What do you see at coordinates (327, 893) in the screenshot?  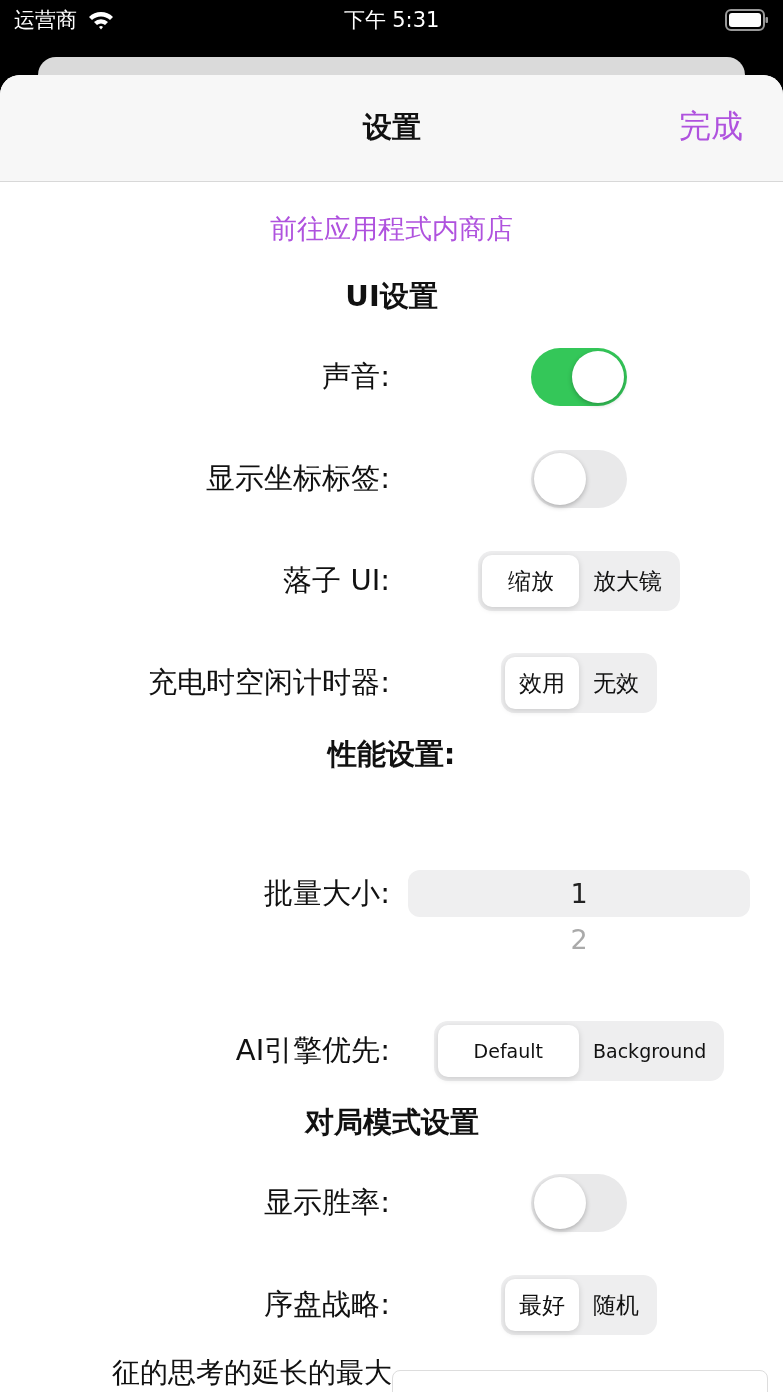 I see `setting-label: 批量大小:` at bounding box center [327, 893].